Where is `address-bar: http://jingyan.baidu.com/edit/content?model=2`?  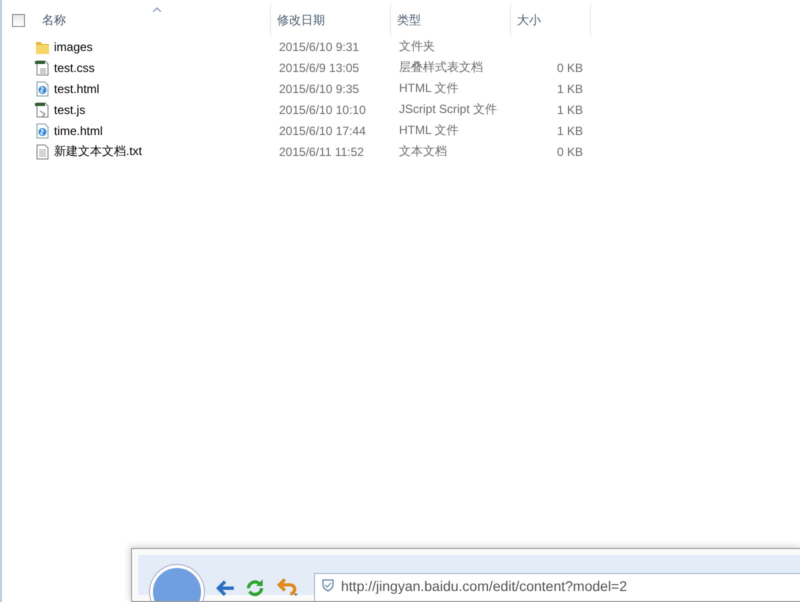
address-bar: http://jingyan.baidu.com/edit/content?model=2 is located at coordinates (557, 587).